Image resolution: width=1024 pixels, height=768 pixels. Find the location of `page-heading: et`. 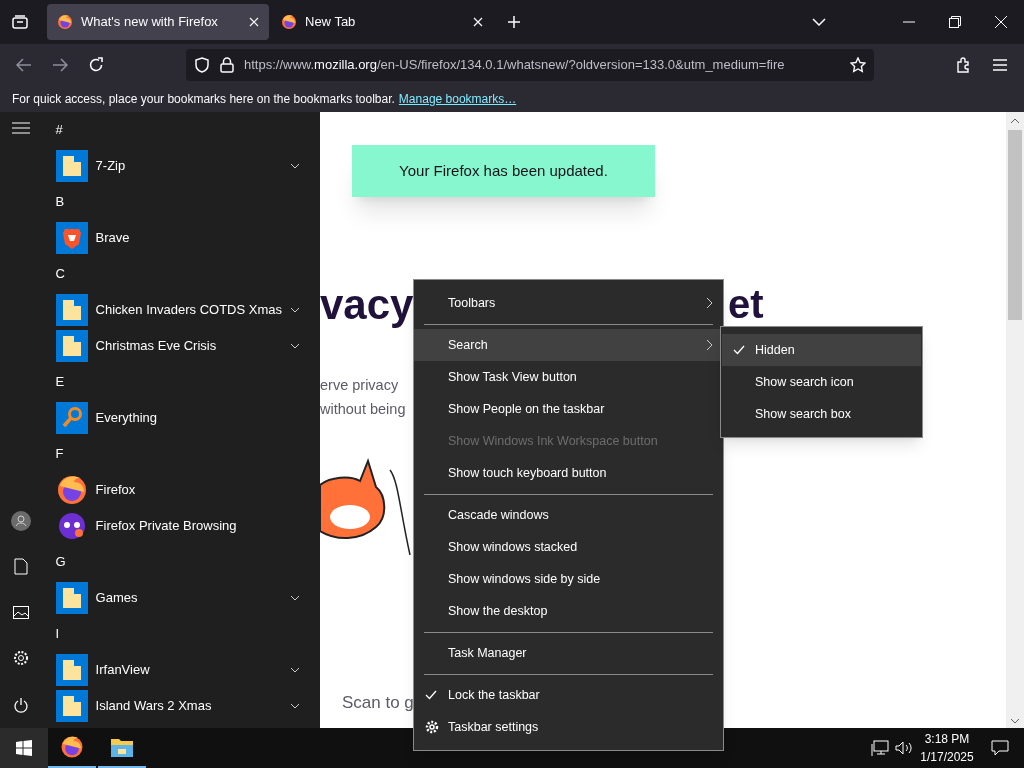

page-heading: et is located at coordinates (746, 304).